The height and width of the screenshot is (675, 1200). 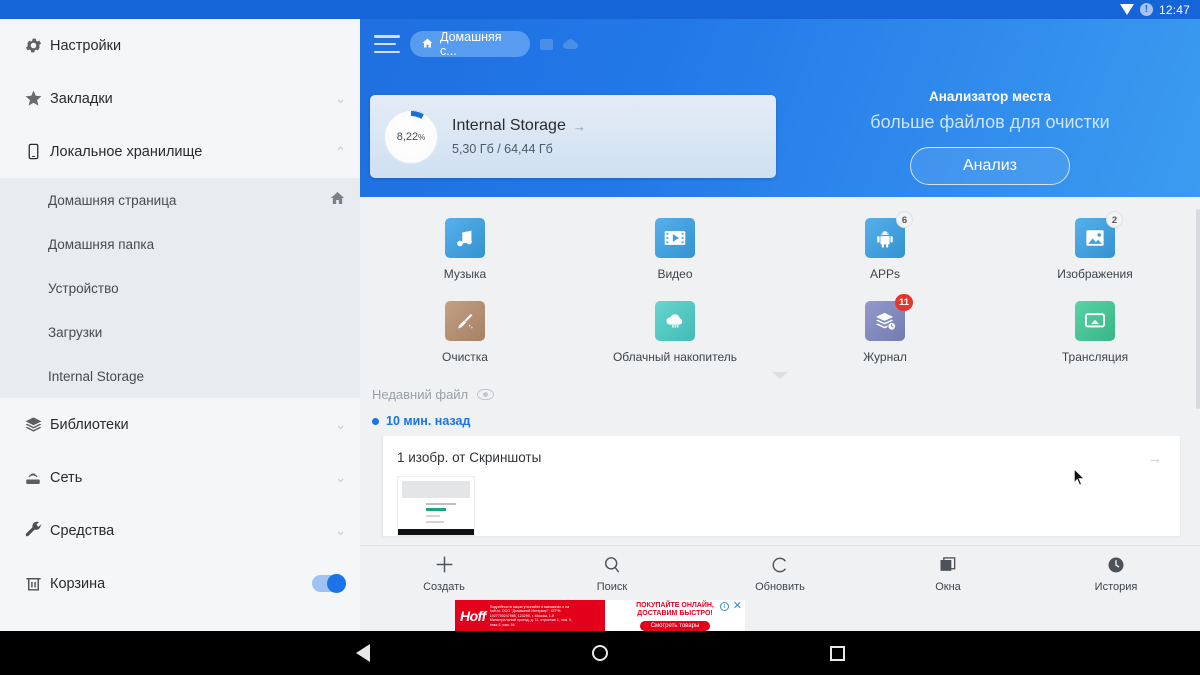 I want to click on app-tile-label: Трансляция, so click(x=1095, y=357).